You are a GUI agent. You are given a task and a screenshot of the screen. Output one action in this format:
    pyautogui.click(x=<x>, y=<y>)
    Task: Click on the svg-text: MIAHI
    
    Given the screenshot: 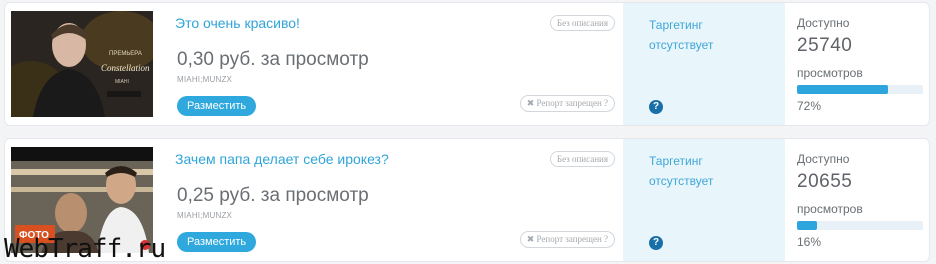 What is the action you would take?
    pyautogui.click(x=122, y=82)
    